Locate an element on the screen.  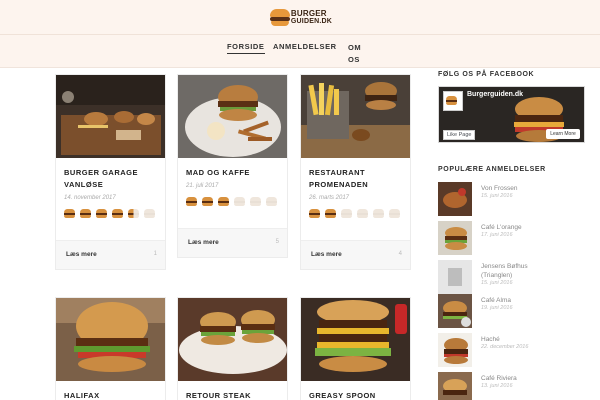
nav-item-om-label: OM is located at coordinates (355, 47).